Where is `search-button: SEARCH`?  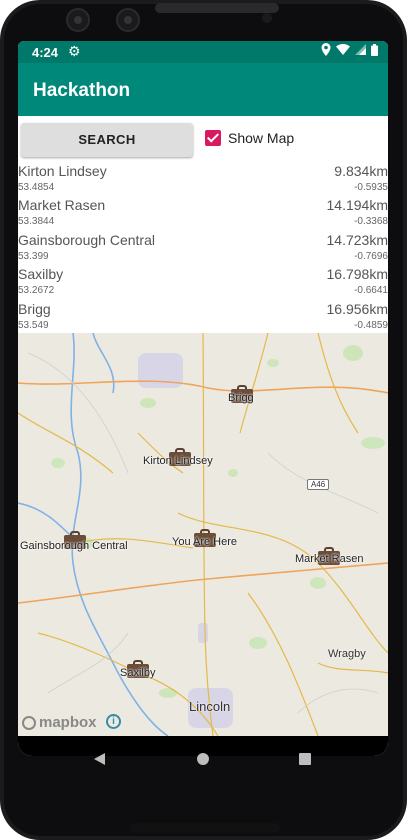 search-button: SEARCH is located at coordinates (107, 140).